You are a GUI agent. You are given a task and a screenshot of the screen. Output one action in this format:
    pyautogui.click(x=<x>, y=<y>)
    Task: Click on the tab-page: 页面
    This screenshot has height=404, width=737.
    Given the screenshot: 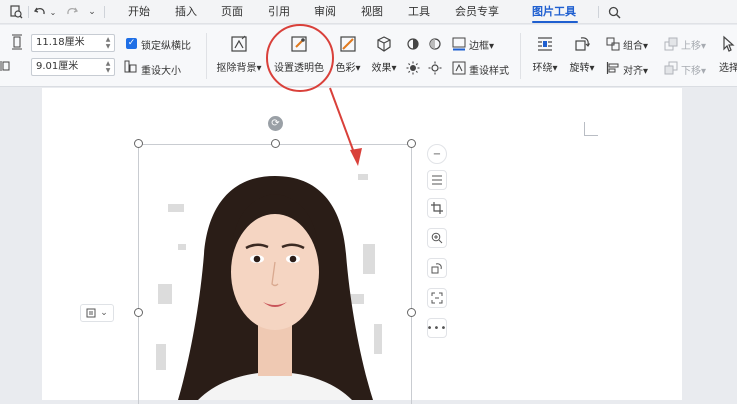 What is the action you would take?
    pyautogui.click(x=232, y=12)
    